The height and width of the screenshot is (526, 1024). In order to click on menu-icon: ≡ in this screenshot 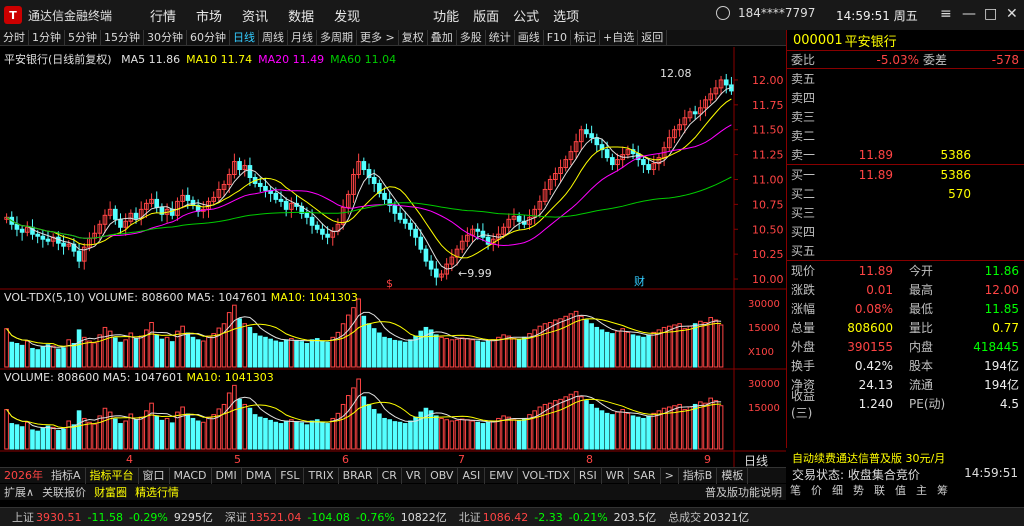, I will do `click(946, 14)`.